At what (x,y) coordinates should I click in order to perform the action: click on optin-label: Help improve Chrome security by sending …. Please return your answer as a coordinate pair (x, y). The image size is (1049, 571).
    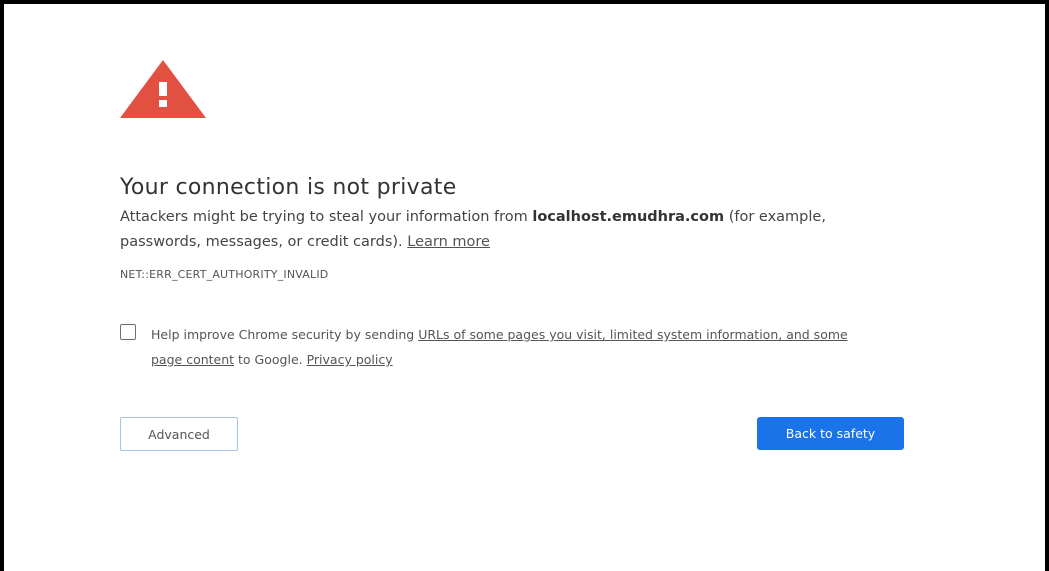
    Looking at the image, I should click on (511, 347).